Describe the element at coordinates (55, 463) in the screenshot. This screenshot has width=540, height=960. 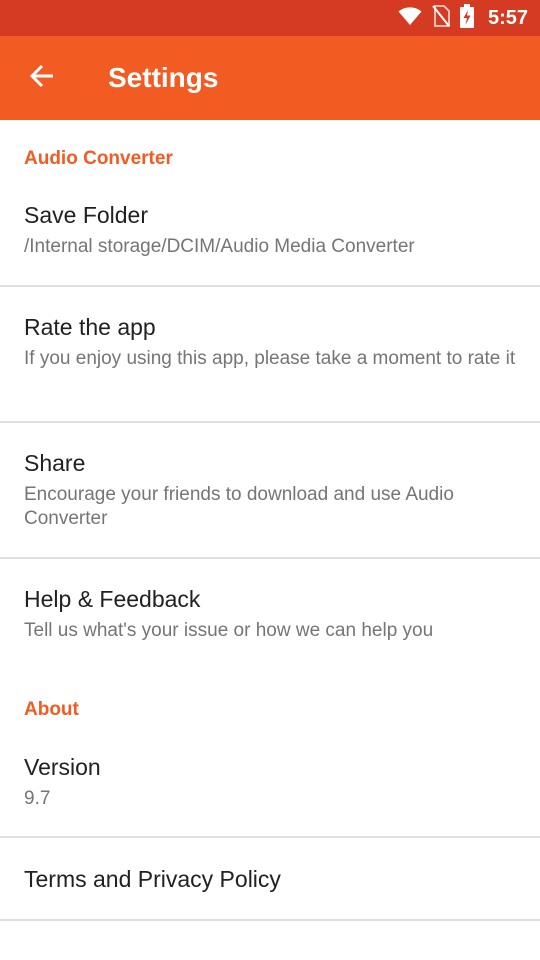
I see `pref-title: Share` at that location.